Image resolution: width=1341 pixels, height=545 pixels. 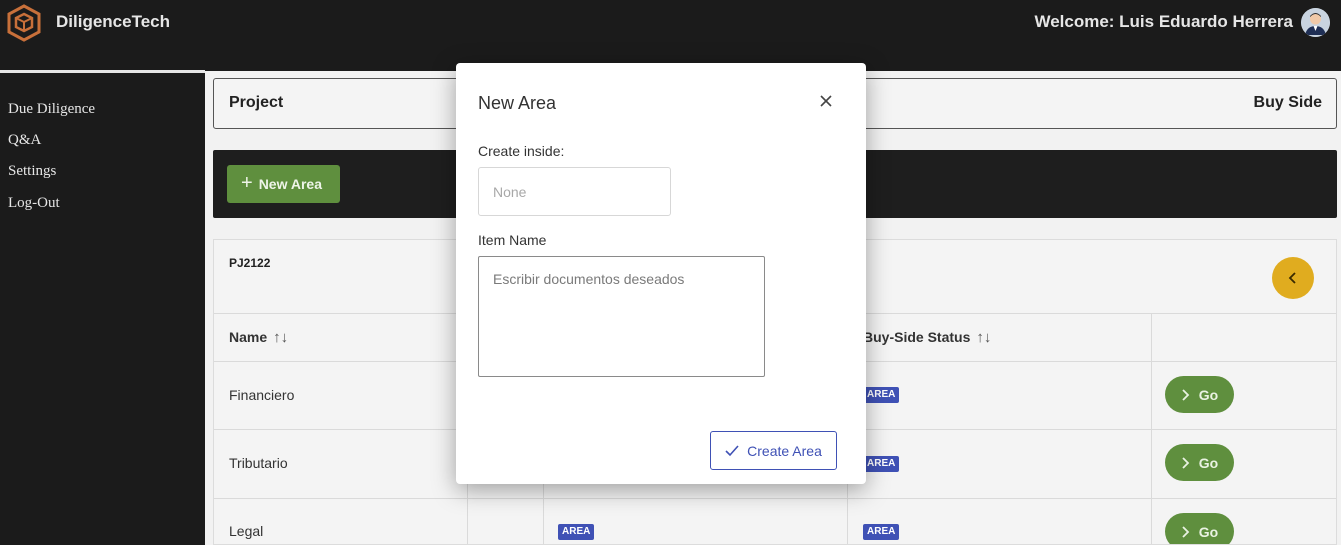 What do you see at coordinates (574, 191) in the screenshot?
I see `create-inside-select: None` at bounding box center [574, 191].